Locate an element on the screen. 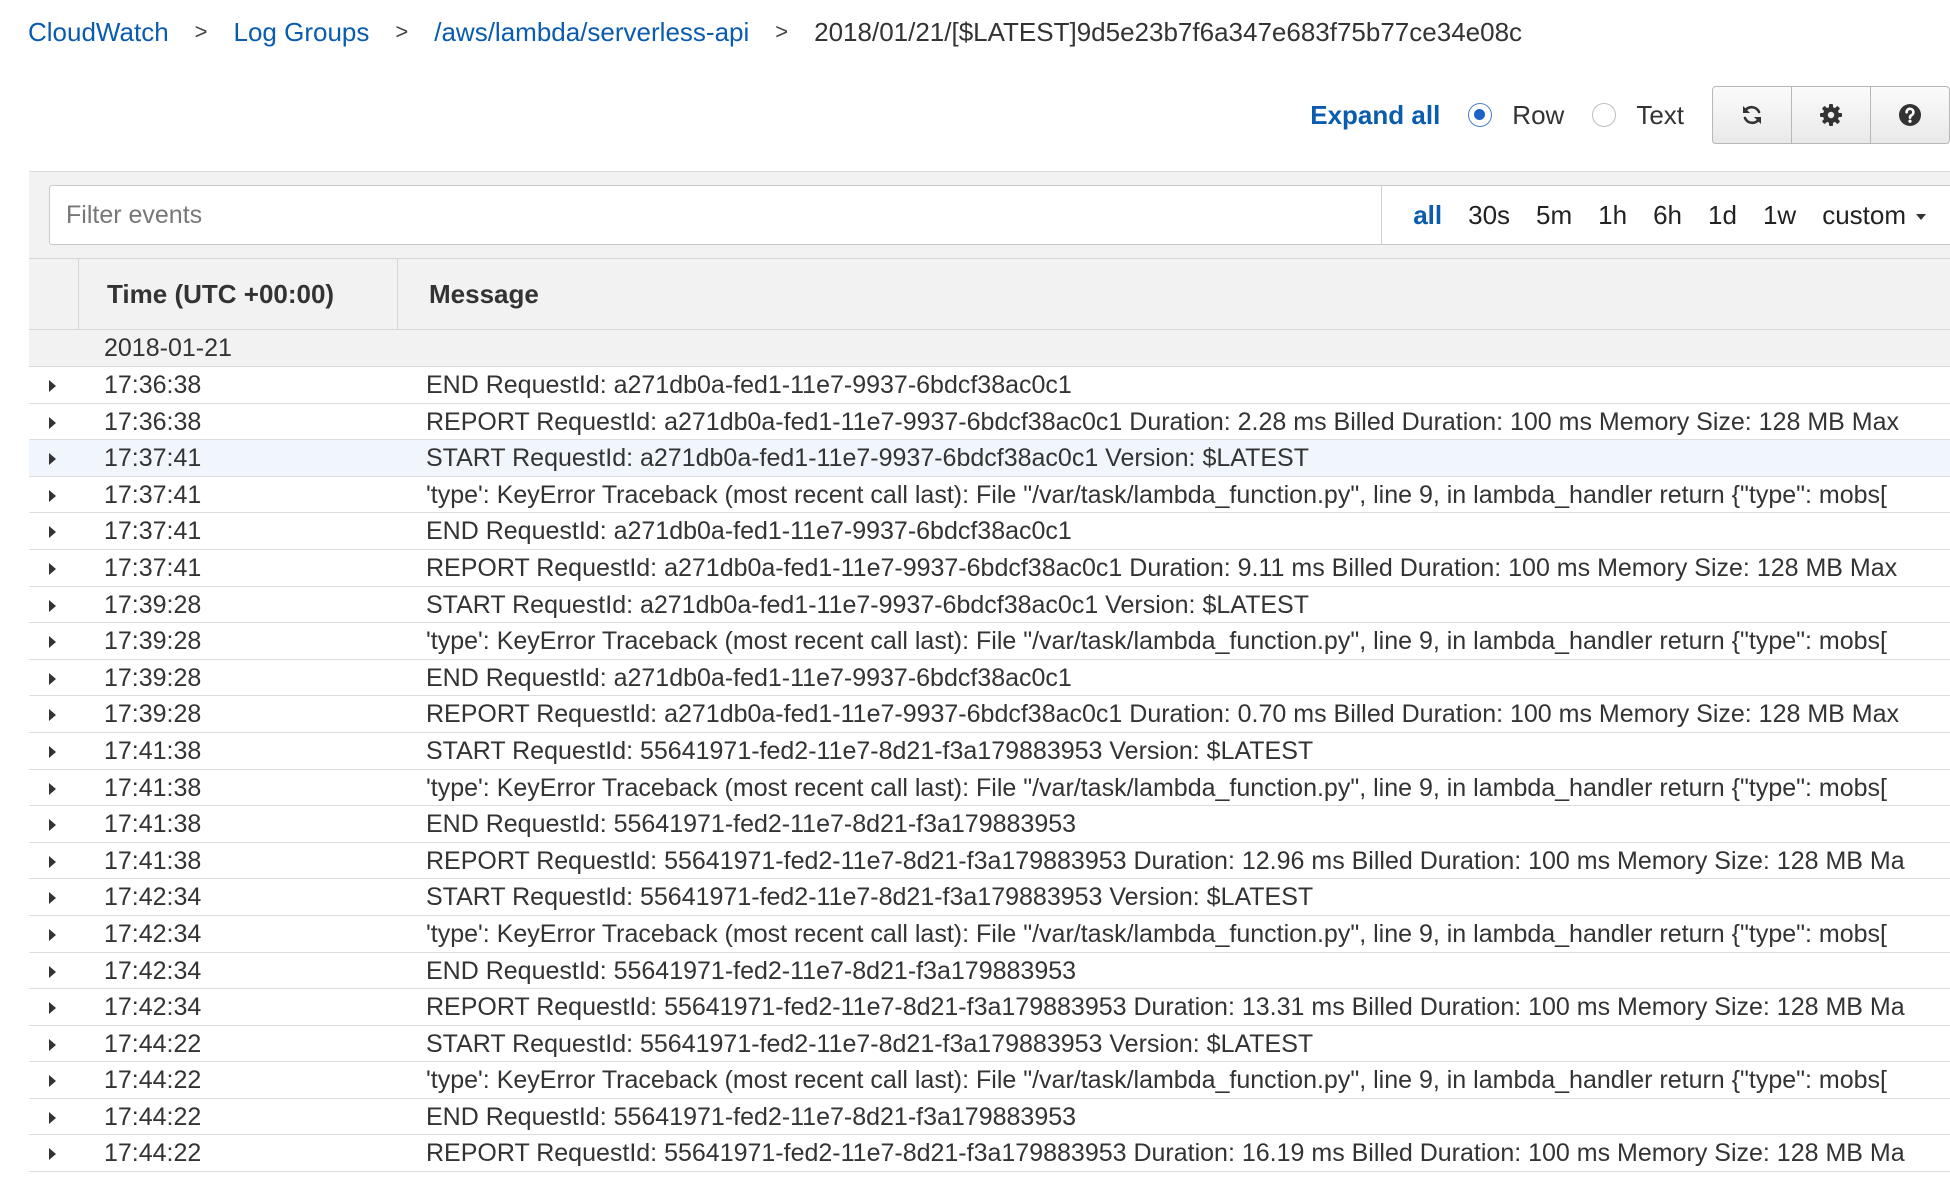 Image resolution: width=1950 pixels, height=1177 pixels. time-range-selector: all 30s 5m 1h 6h 1d 1w custom is located at coordinates (1665, 215).